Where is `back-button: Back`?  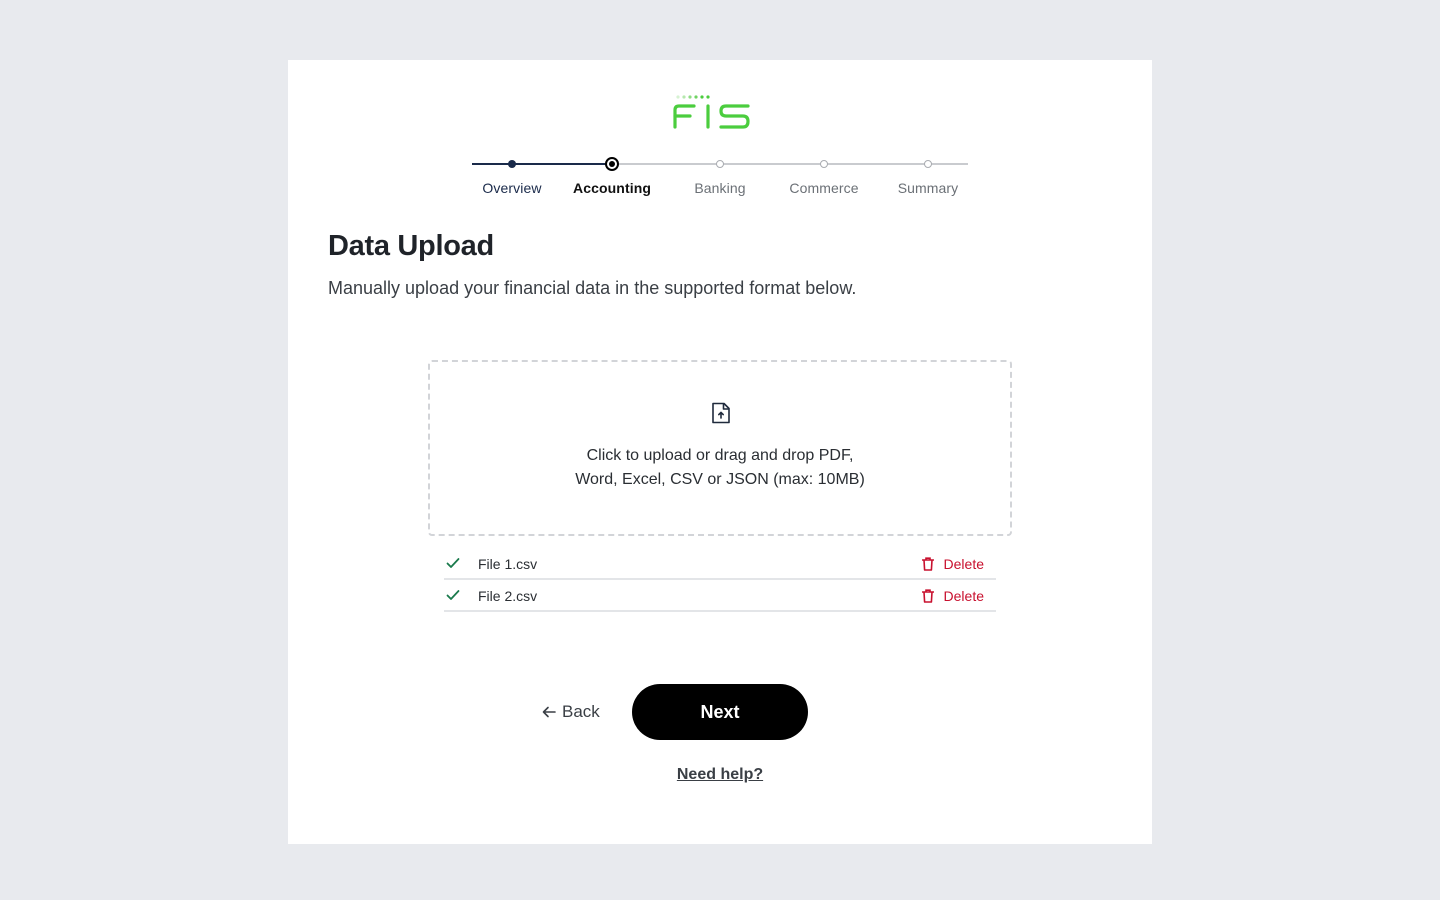
back-button: Back is located at coordinates (571, 712).